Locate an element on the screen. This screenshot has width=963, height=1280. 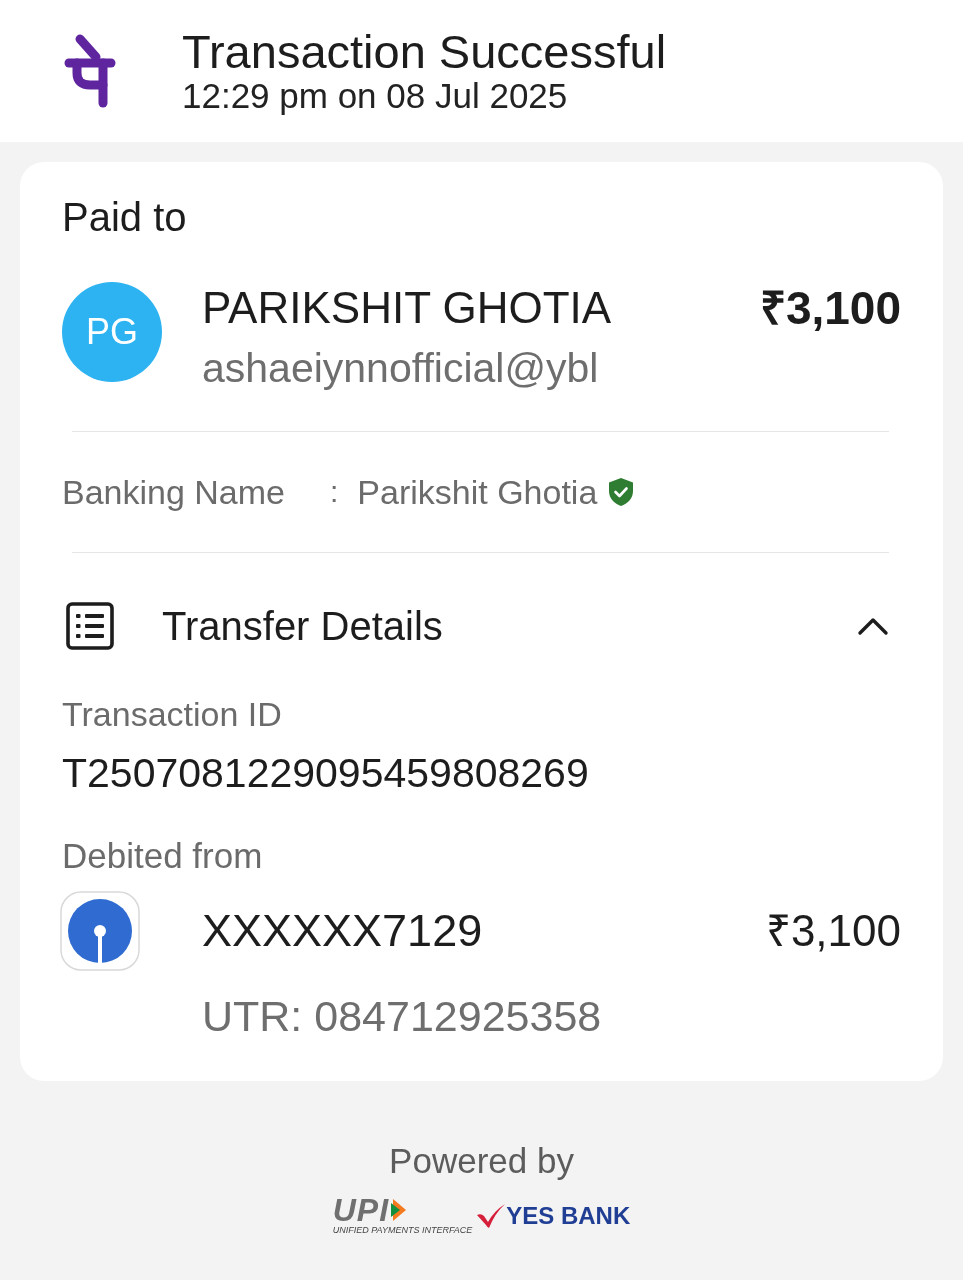
chevron-up-icon is located at coordinates (873, 626).